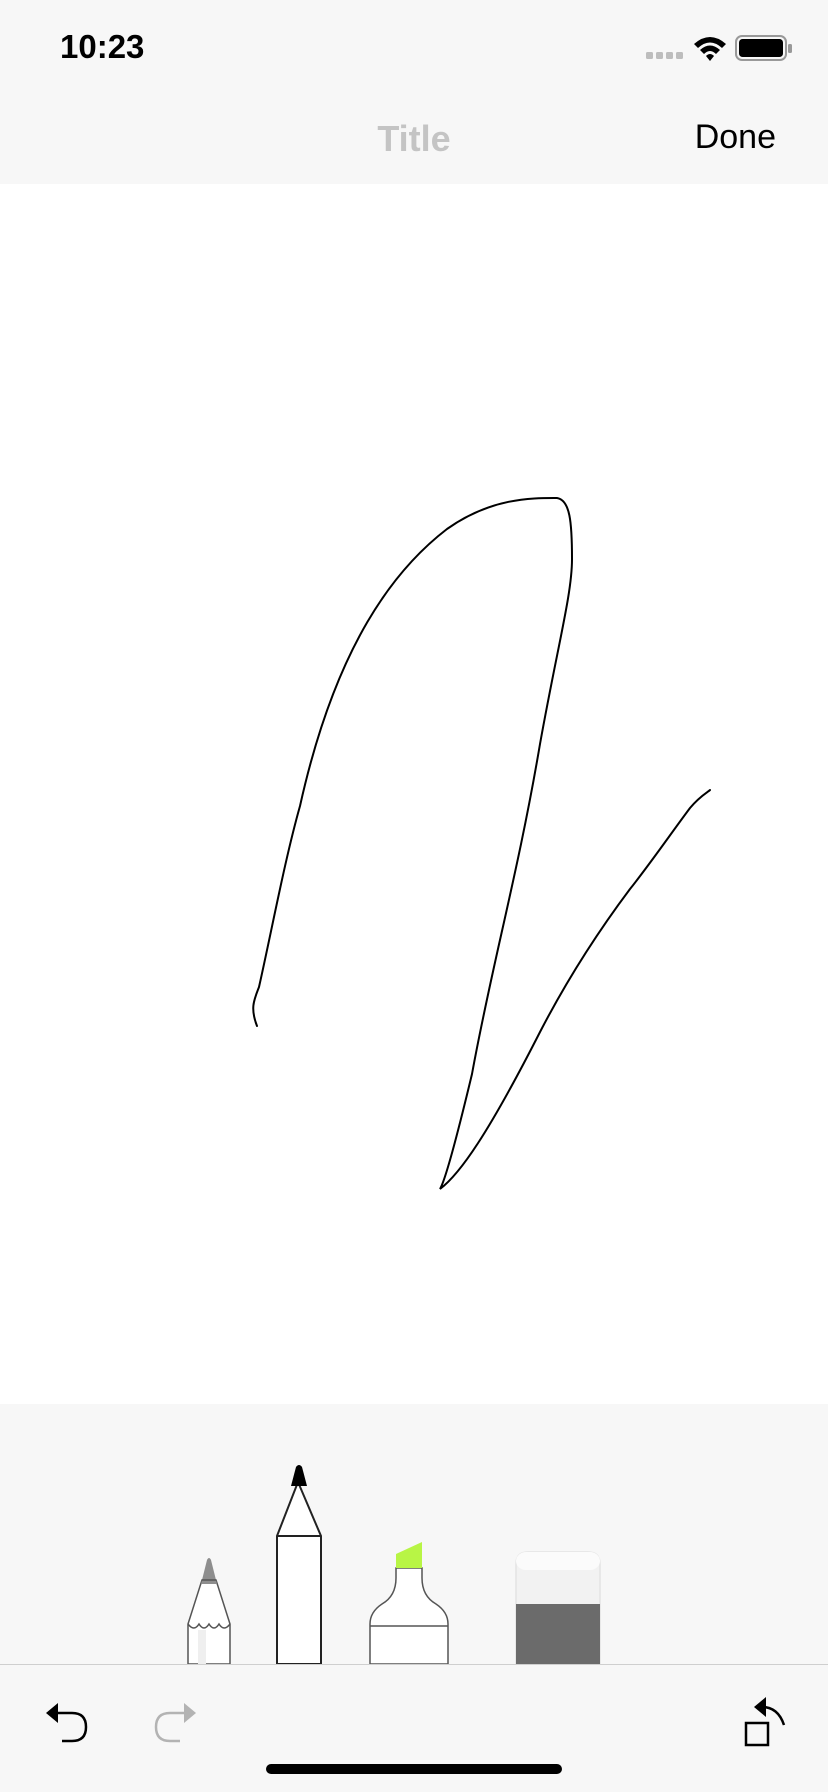  Describe the element at coordinates (209, 1609) in the screenshot. I see `pencil-icon` at that location.